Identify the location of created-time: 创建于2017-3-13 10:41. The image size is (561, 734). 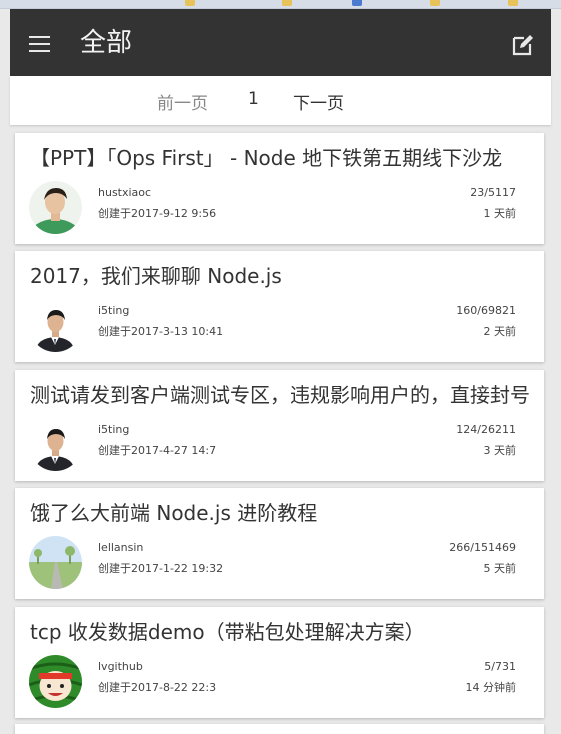
(161, 331).